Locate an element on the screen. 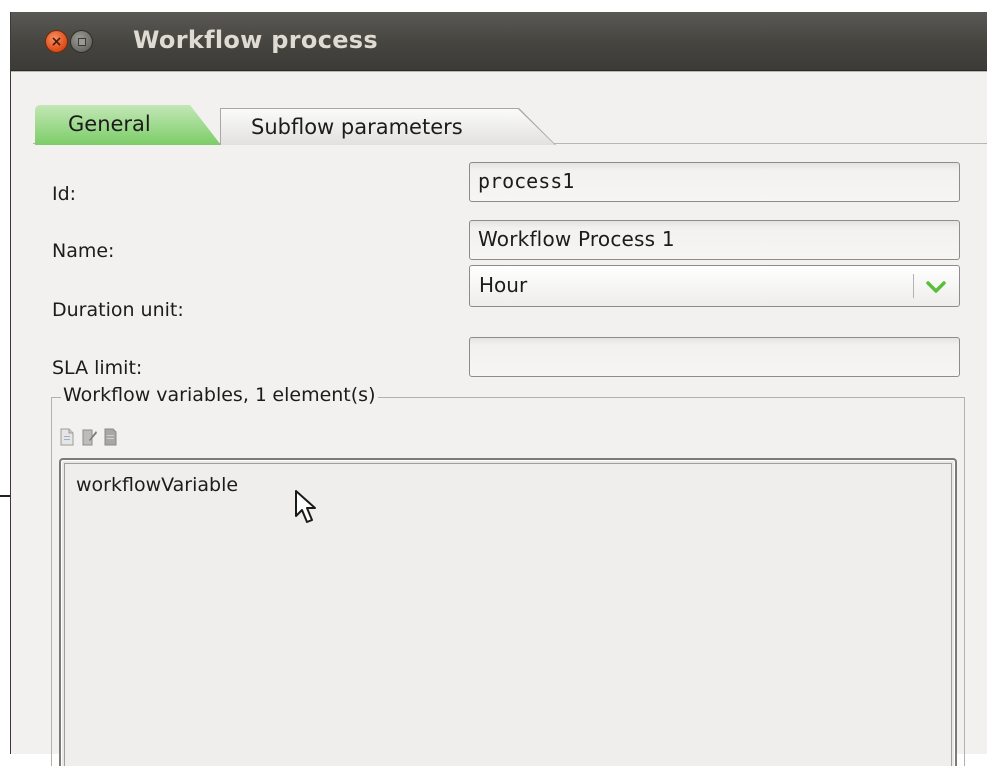 This screenshot has height=766, width=987. title-bar: × Workflow process is located at coordinates (499, 41).